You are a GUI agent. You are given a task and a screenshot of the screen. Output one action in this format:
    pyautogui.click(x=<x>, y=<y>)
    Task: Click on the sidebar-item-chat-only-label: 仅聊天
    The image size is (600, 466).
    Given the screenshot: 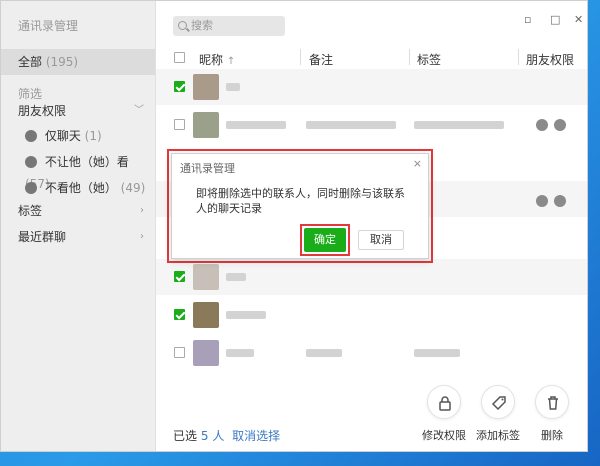 What is the action you would take?
    pyautogui.click(x=62, y=136)
    